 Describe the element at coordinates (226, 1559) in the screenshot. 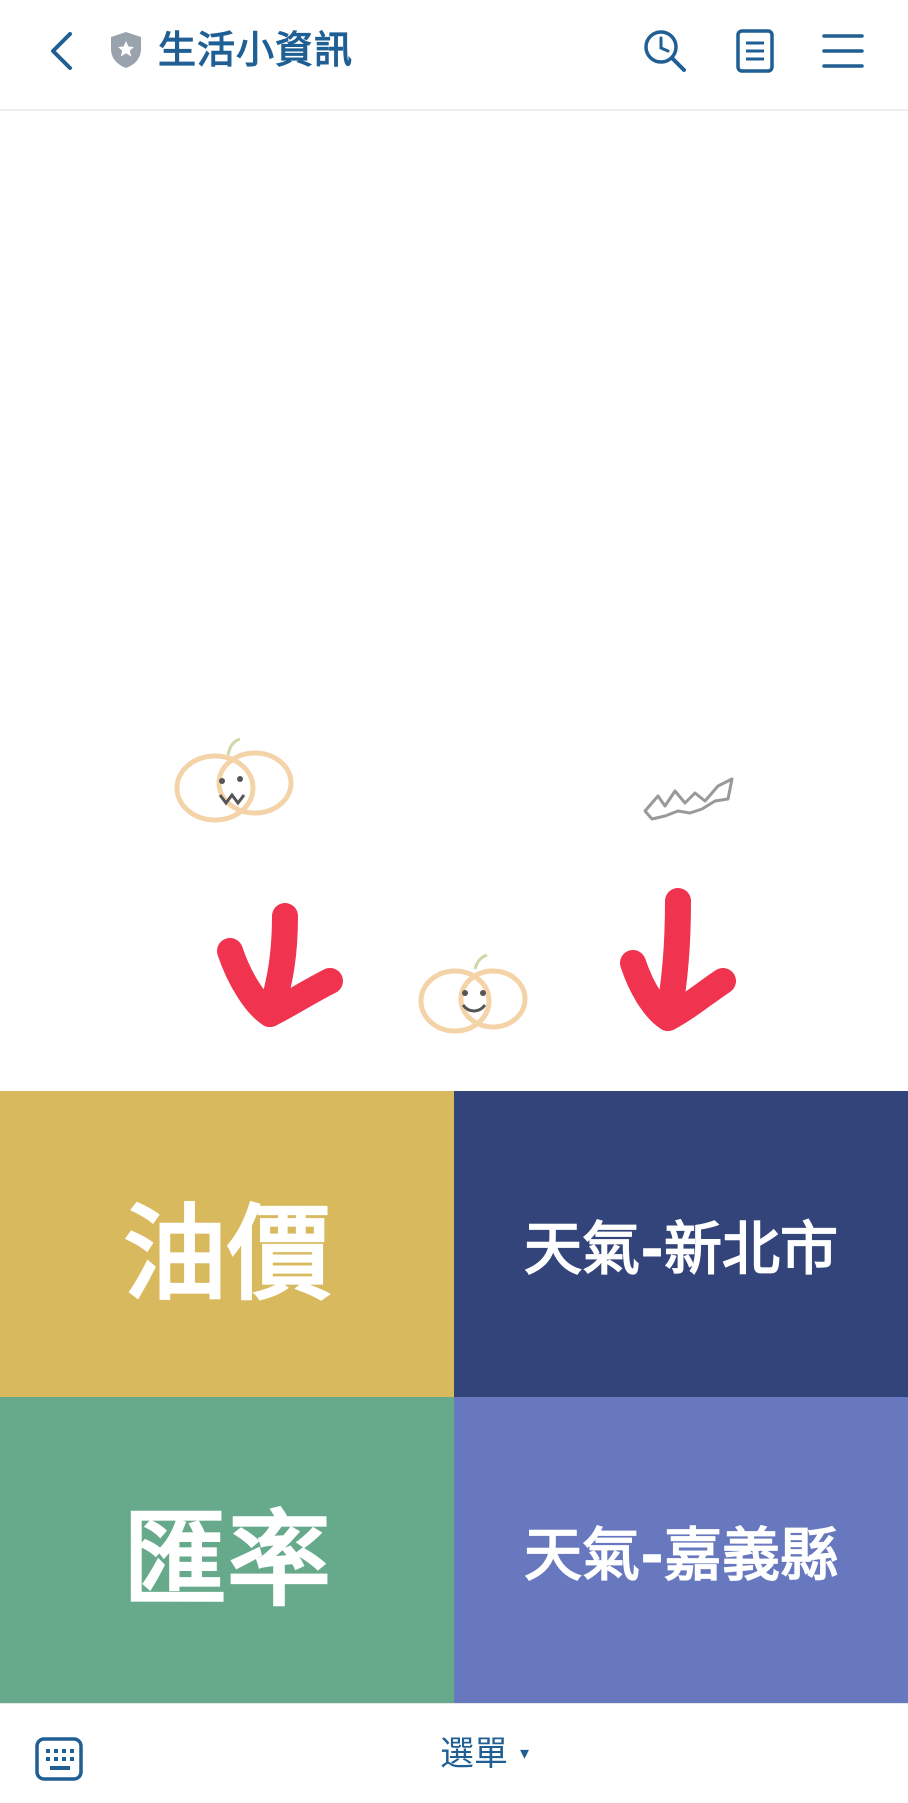

I see `menu-tile-label: 匯率` at that location.